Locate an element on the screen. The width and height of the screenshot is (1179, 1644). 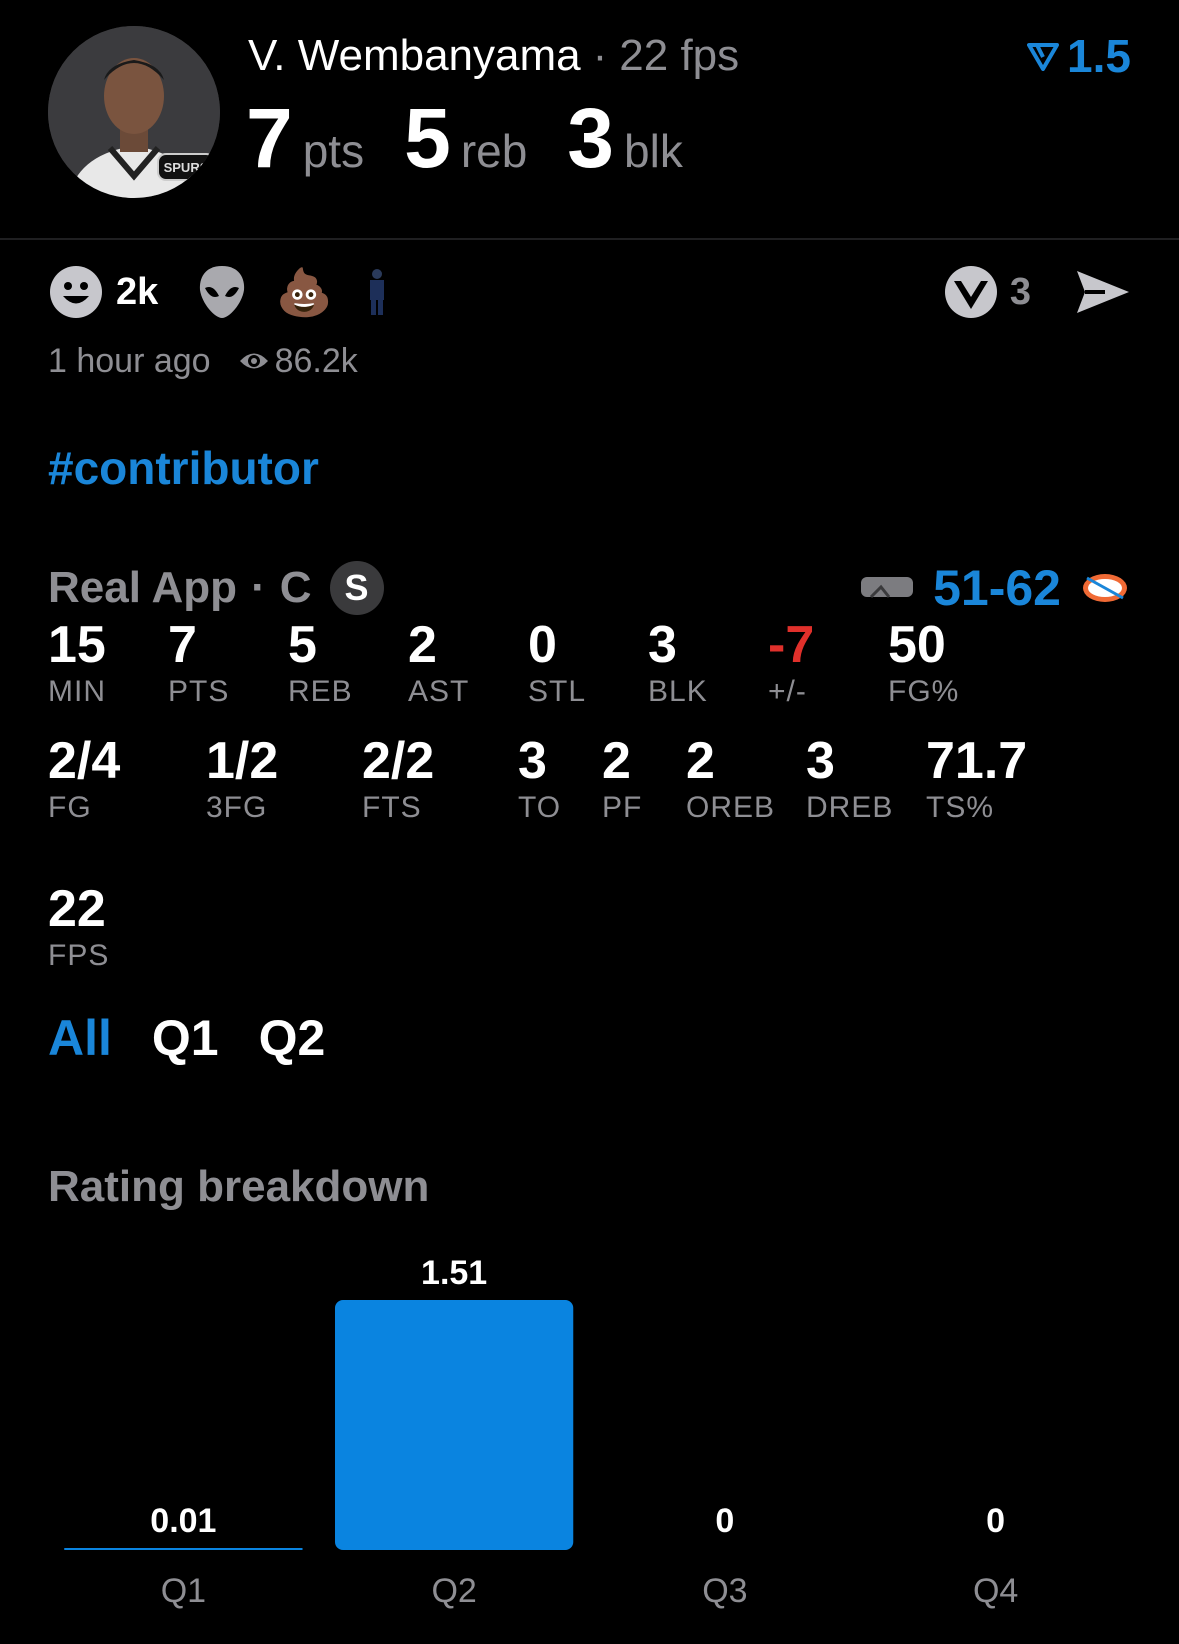
period-tabs: All Q1 Q2 is located at coordinates (206, 1038).